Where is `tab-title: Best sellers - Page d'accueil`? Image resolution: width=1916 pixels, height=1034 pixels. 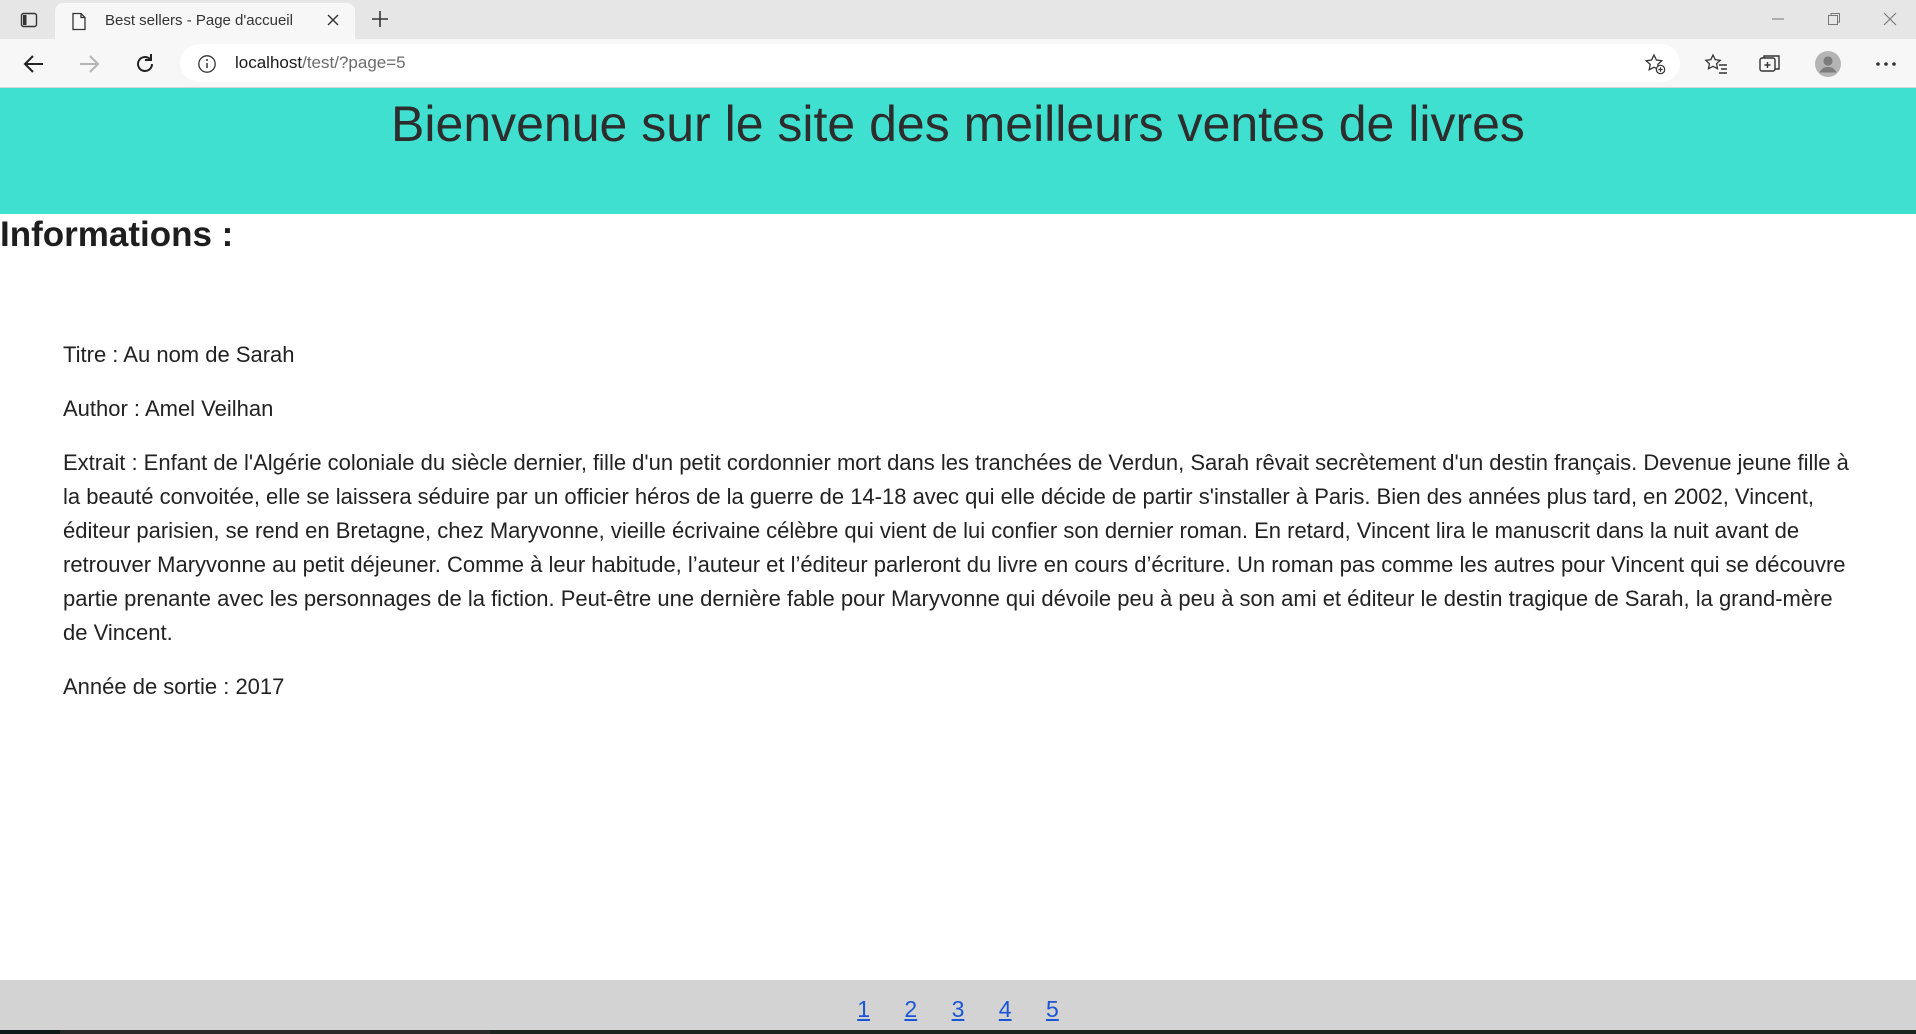
tab-title: Best sellers - Page d'accueil is located at coordinates (199, 20).